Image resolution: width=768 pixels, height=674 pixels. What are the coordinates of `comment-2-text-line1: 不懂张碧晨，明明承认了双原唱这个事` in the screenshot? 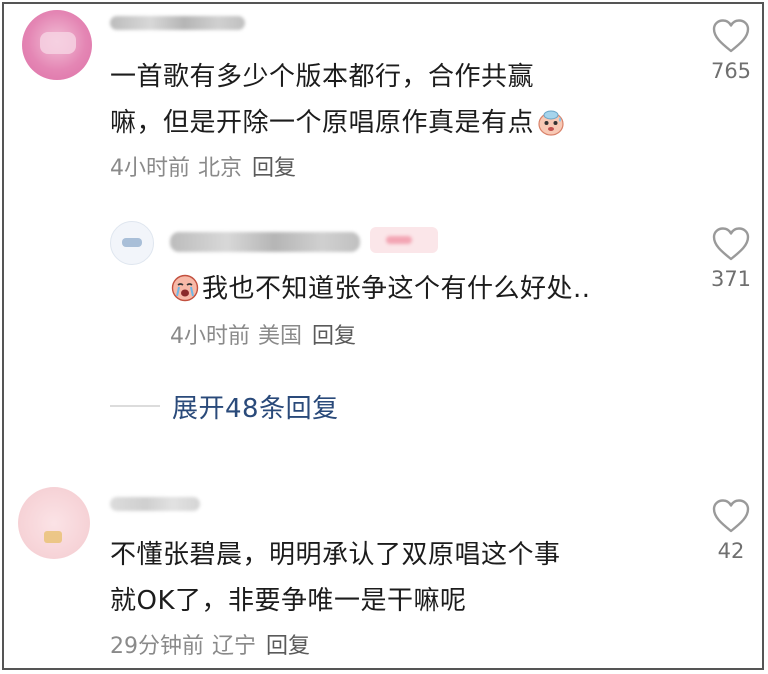 It's located at (335, 555).